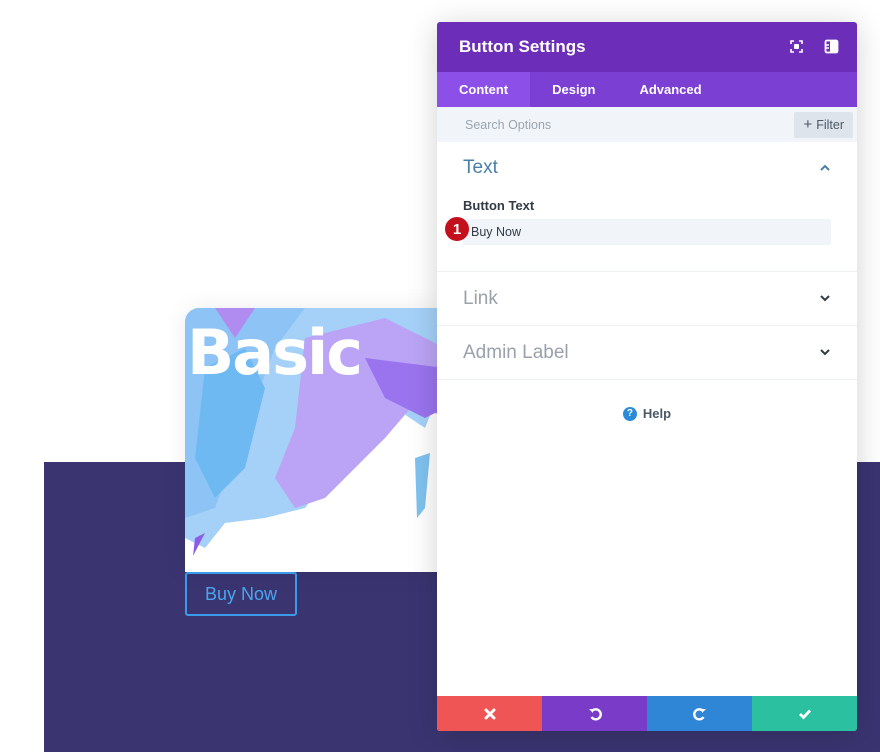 This screenshot has width=880, height=752. Describe the element at coordinates (796, 46) in the screenshot. I see `fullscreen-icon` at that location.